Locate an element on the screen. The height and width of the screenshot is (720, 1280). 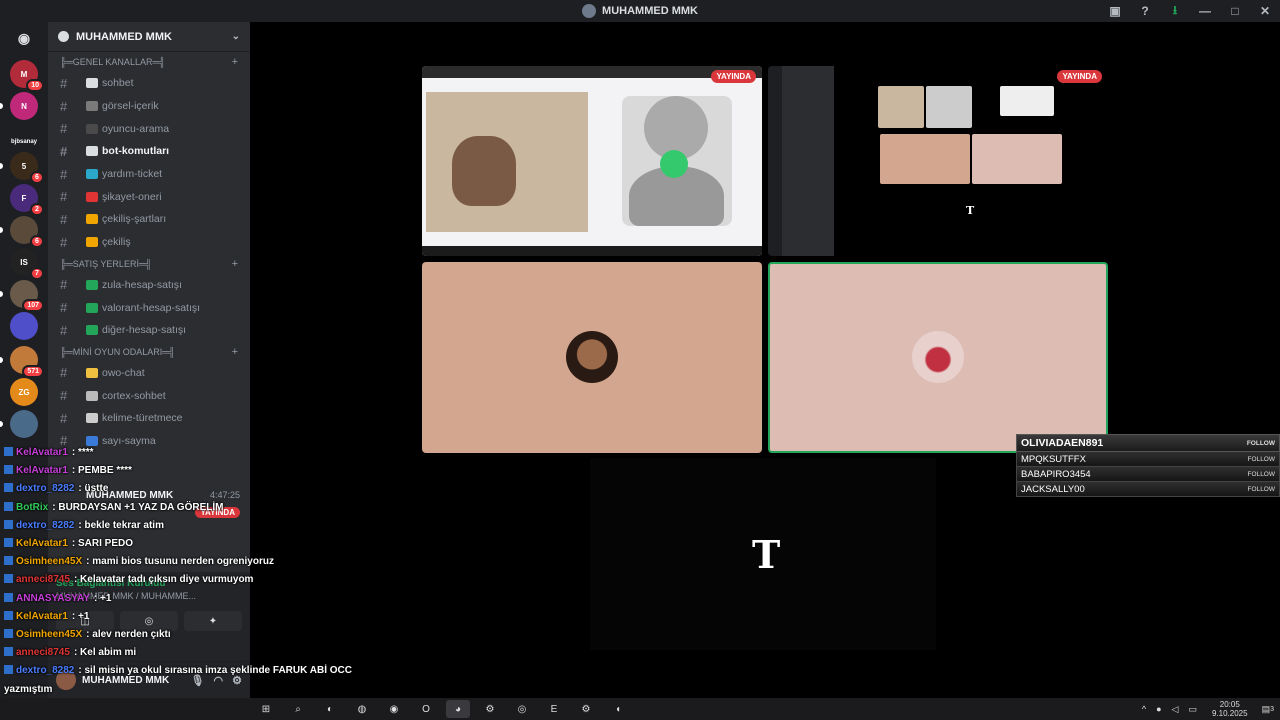
channel-category: ╠═MİNİ OYUN ODALARI═╣ + is located at coordinates (149, 352).